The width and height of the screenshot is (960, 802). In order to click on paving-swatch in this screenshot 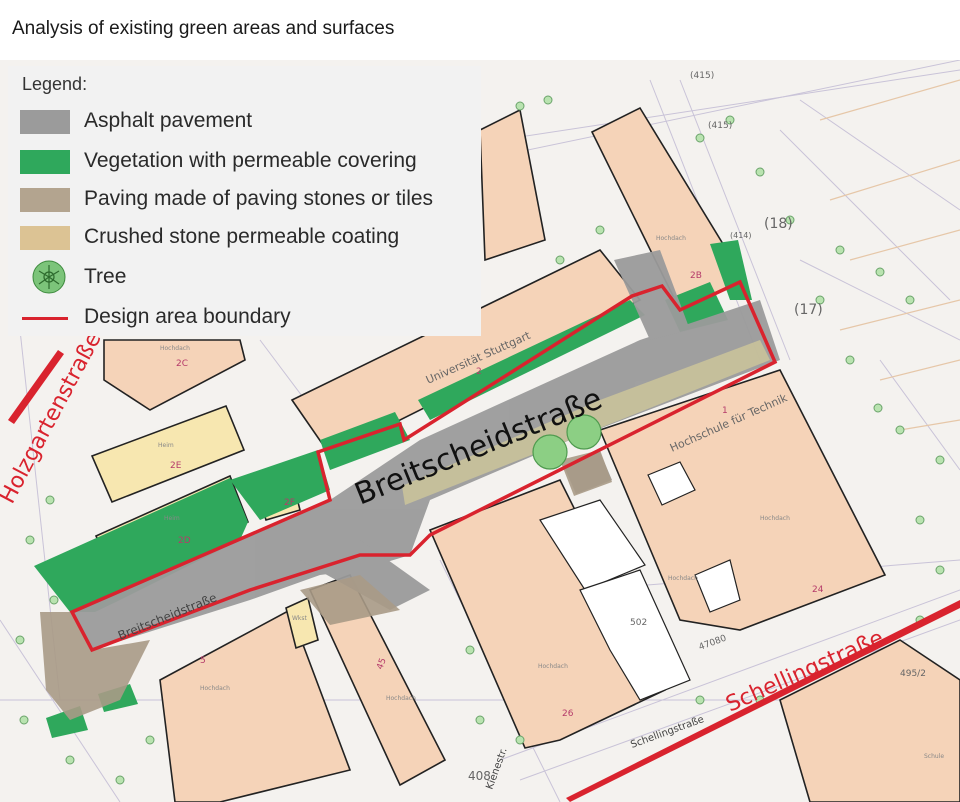, I will do `click(45, 200)`.